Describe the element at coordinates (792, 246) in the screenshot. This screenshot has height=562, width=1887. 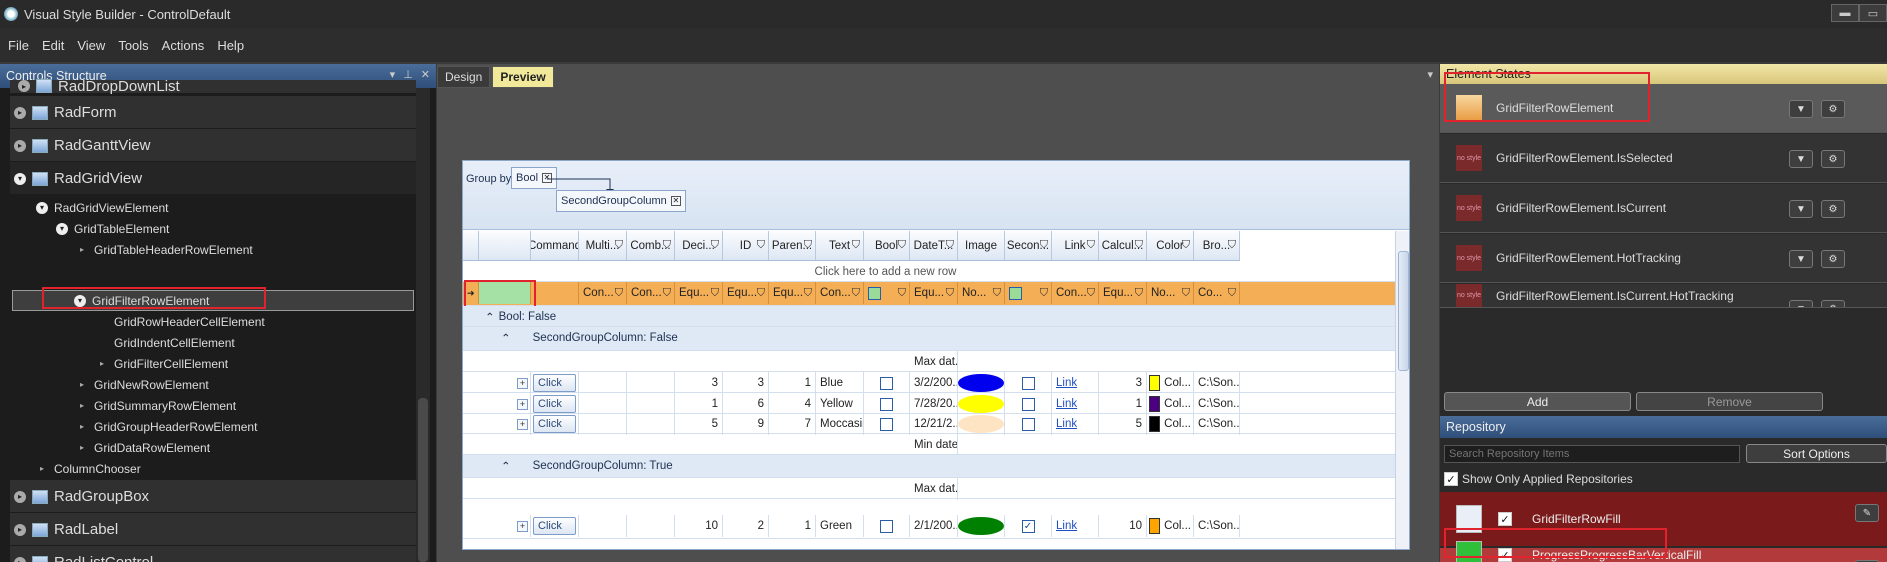
I see `column-header-parent: Paren... ⛉` at that location.